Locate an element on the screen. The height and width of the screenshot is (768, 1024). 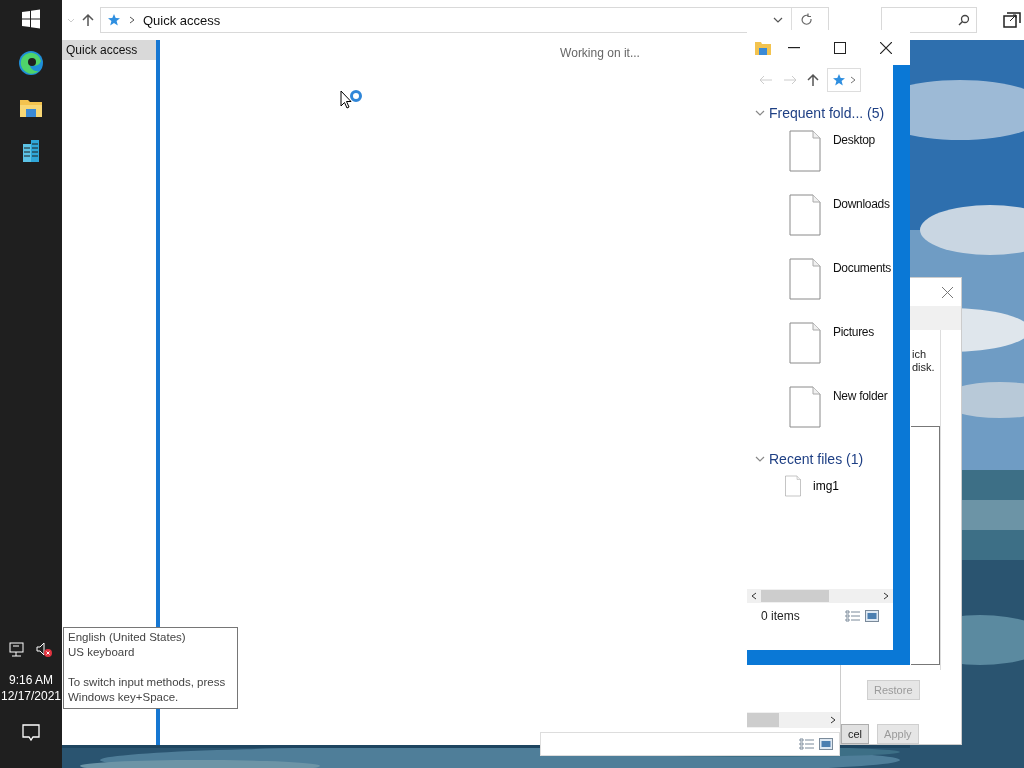
nav-item: Quick access is located at coordinates (109, 50).